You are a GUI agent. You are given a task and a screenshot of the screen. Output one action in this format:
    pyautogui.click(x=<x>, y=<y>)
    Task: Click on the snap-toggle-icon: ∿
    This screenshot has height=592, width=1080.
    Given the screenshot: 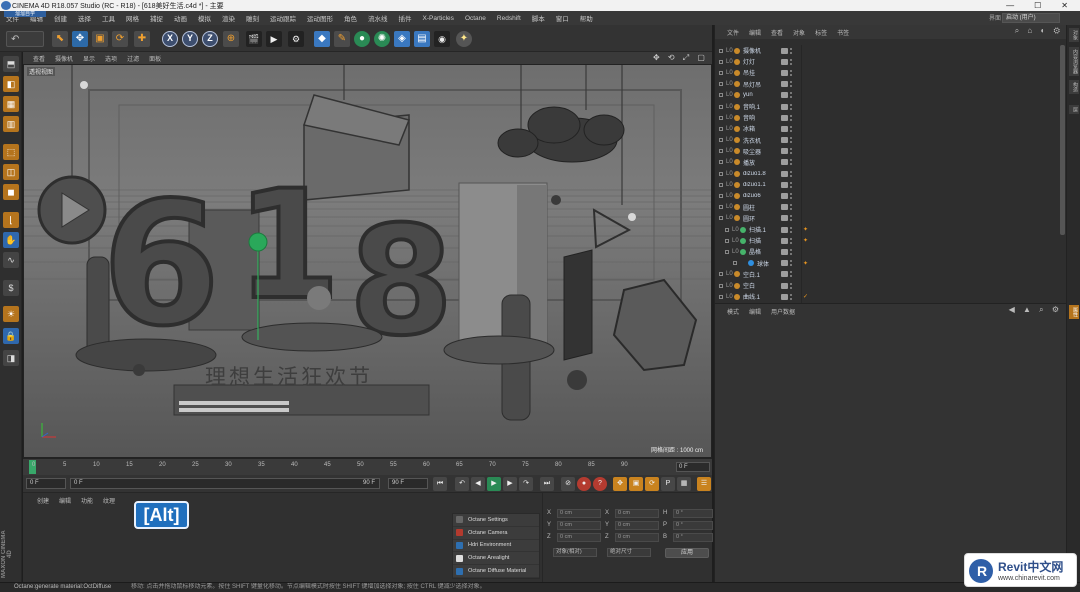 What is the action you would take?
    pyautogui.click(x=11, y=260)
    